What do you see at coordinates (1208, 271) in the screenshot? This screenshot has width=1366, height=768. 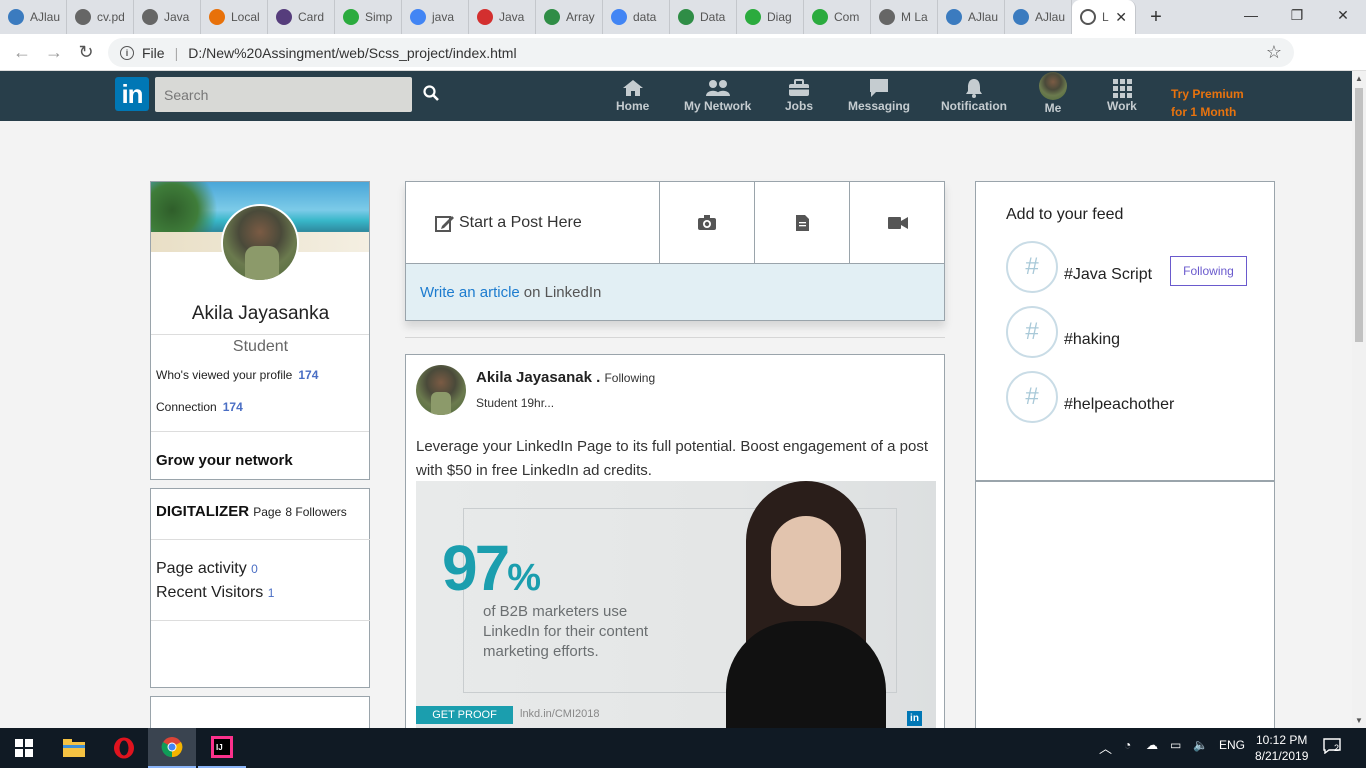 I see `following-button: Following` at bounding box center [1208, 271].